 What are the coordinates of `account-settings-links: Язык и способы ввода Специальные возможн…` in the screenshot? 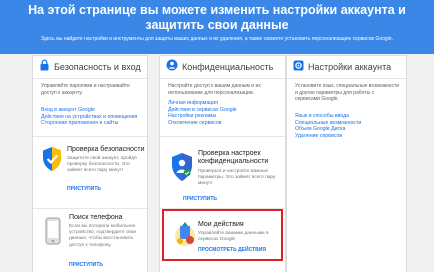 It's located at (348, 126).